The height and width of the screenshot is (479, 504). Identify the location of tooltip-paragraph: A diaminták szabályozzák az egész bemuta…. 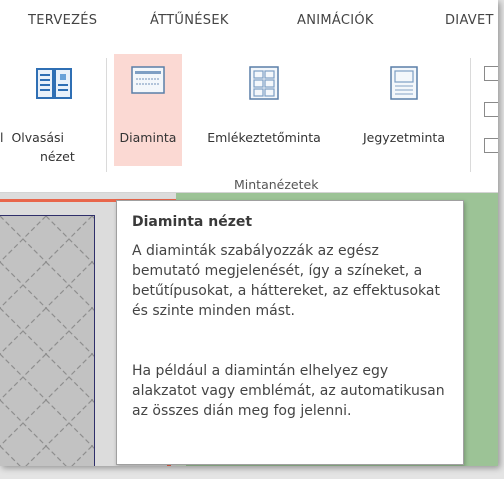
(286, 281).